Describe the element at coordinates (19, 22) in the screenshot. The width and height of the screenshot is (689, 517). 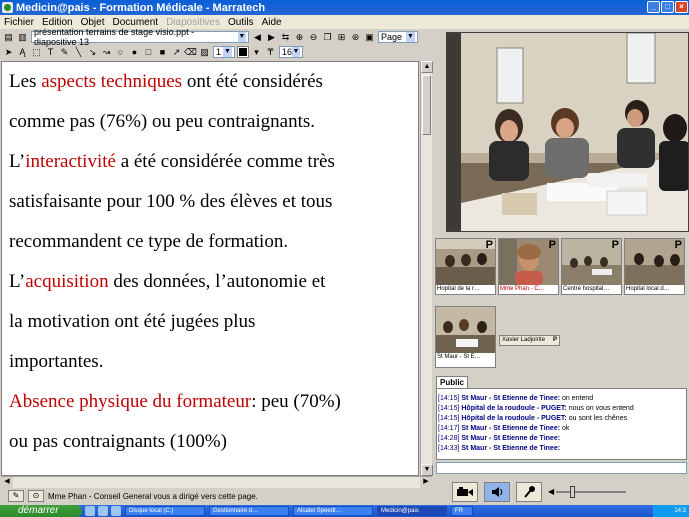
I see `menu-fichier: Fichier` at that location.